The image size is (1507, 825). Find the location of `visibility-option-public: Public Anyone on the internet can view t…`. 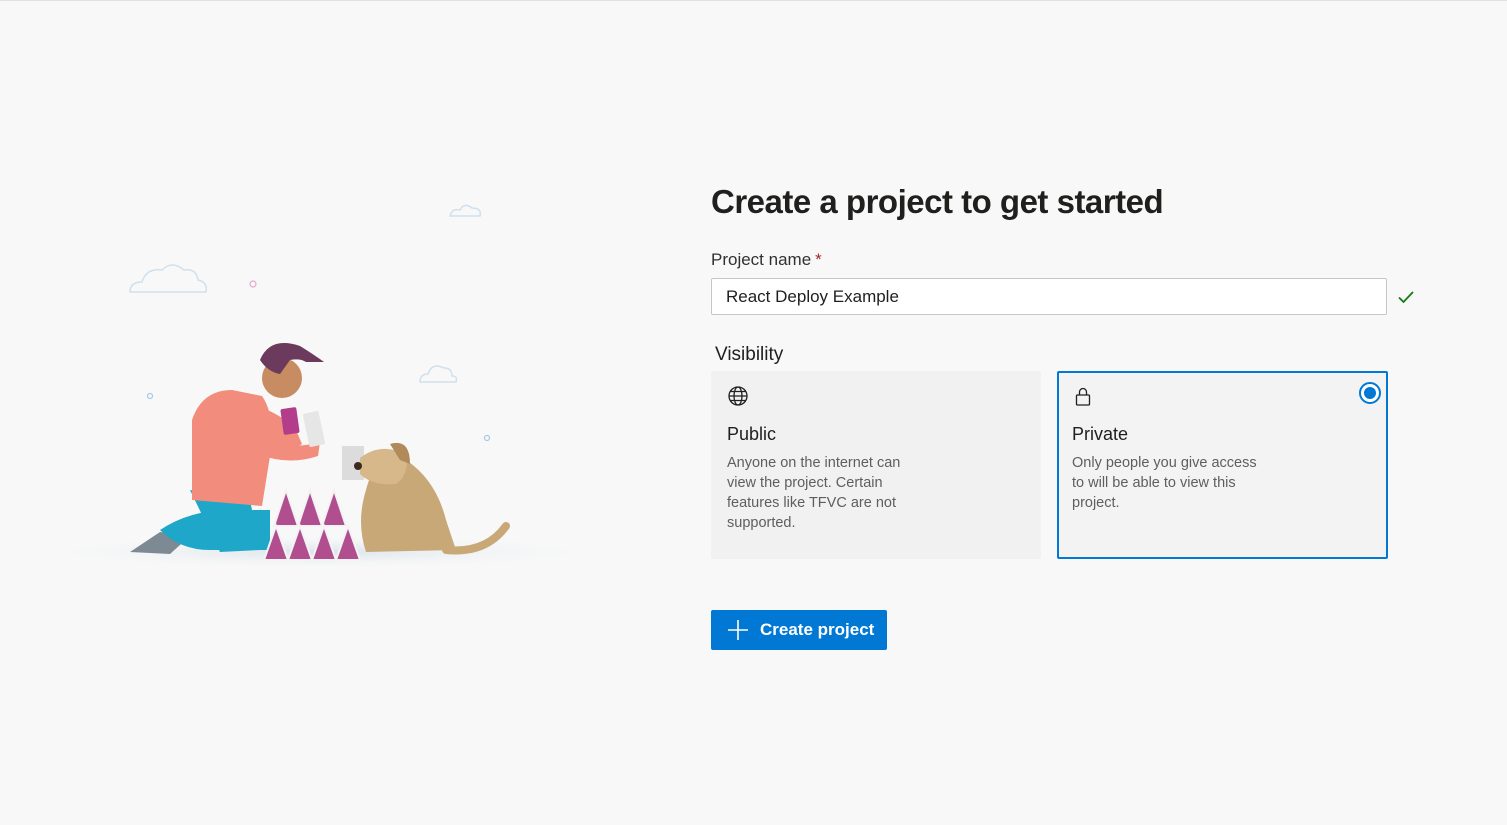

visibility-option-public: Public Anyone on the internet can view t… is located at coordinates (876, 465).